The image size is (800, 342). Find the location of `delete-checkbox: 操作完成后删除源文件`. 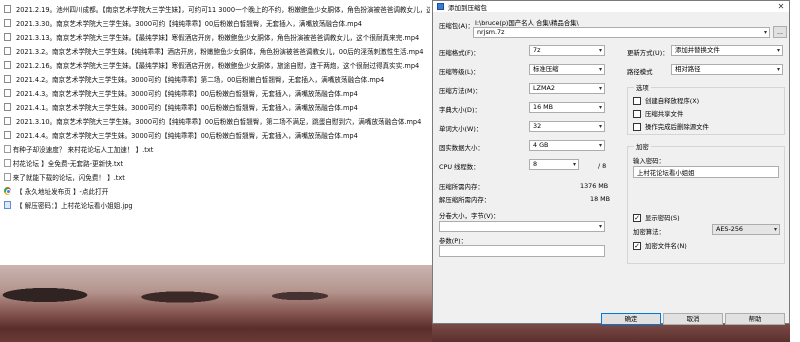

delete-checkbox: 操作完成后删除源文件 is located at coordinates (671, 126).